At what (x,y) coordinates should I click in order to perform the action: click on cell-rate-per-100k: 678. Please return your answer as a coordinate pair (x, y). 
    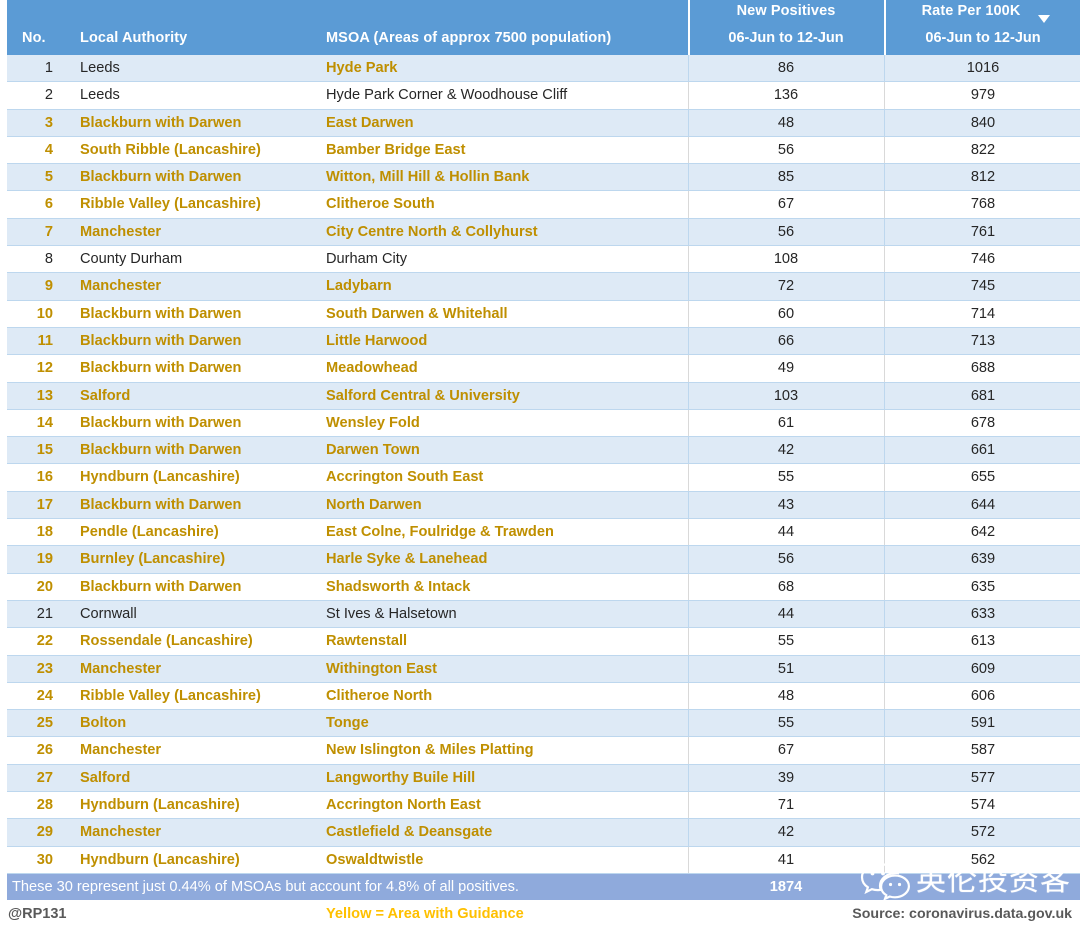
    Looking at the image, I should click on (983, 422).